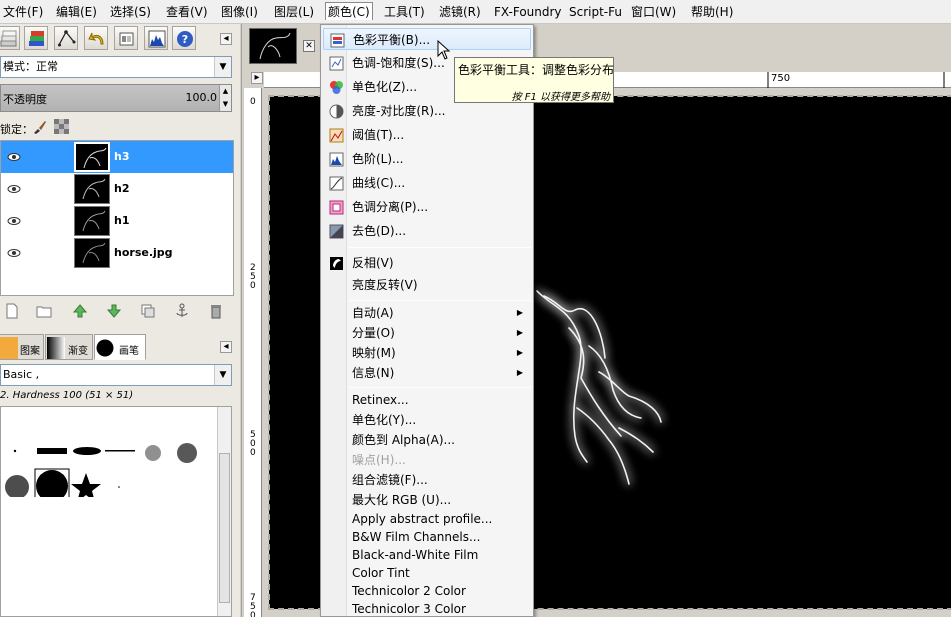  What do you see at coordinates (66, 38) in the screenshot?
I see `tab-paths` at bounding box center [66, 38].